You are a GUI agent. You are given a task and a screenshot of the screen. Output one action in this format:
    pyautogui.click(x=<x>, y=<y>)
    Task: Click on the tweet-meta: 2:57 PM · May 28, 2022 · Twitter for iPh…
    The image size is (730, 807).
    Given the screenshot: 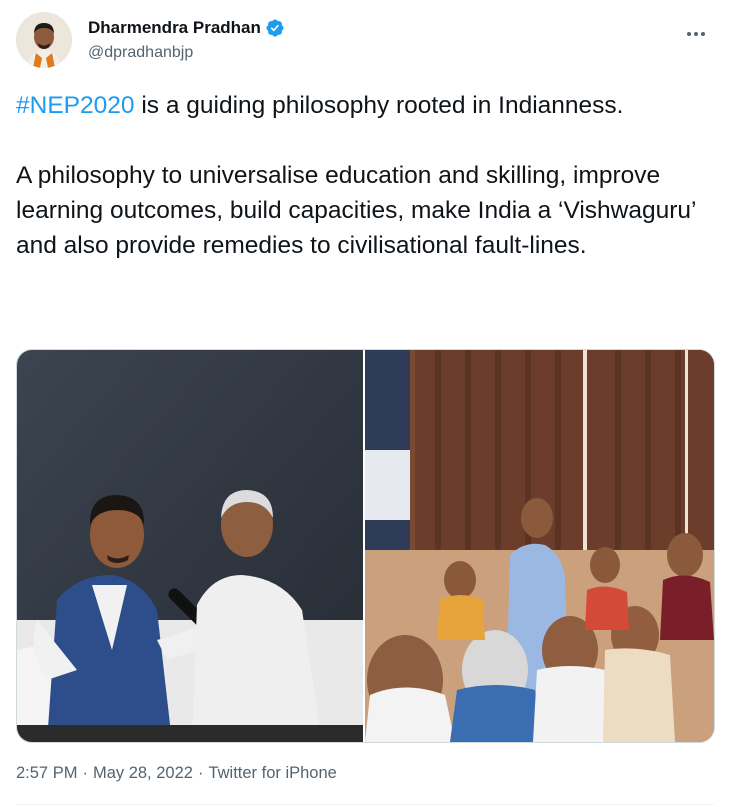 What is the action you would take?
    pyautogui.click(x=176, y=773)
    